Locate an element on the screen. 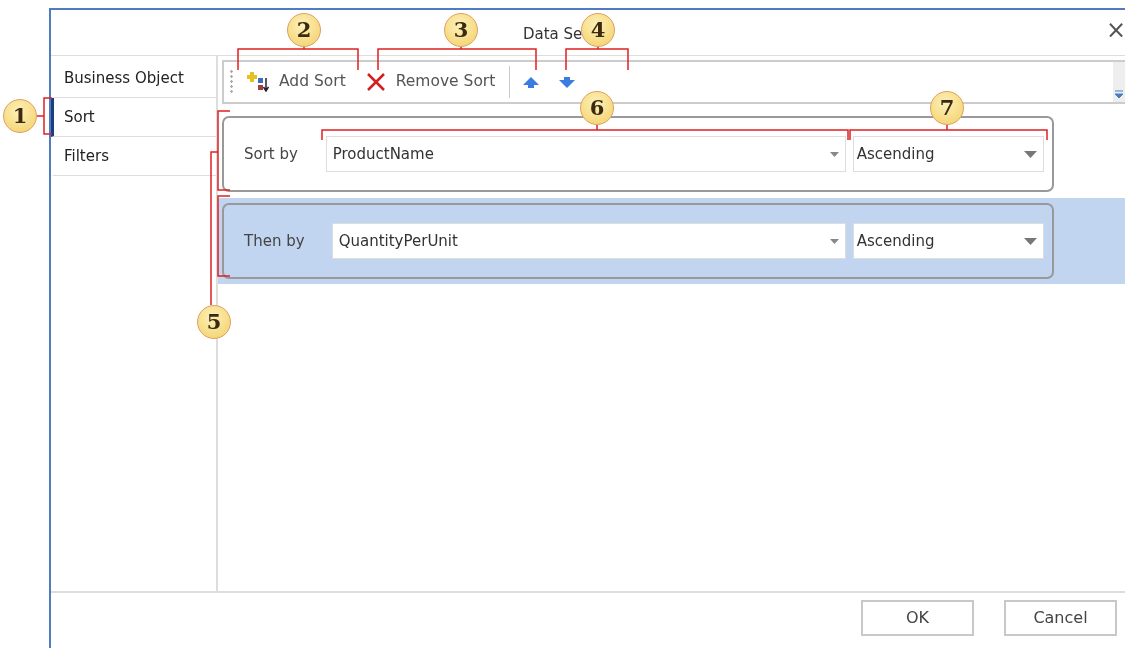 This screenshot has width=1125, height=648. close-icon is located at coordinates (375, 82).